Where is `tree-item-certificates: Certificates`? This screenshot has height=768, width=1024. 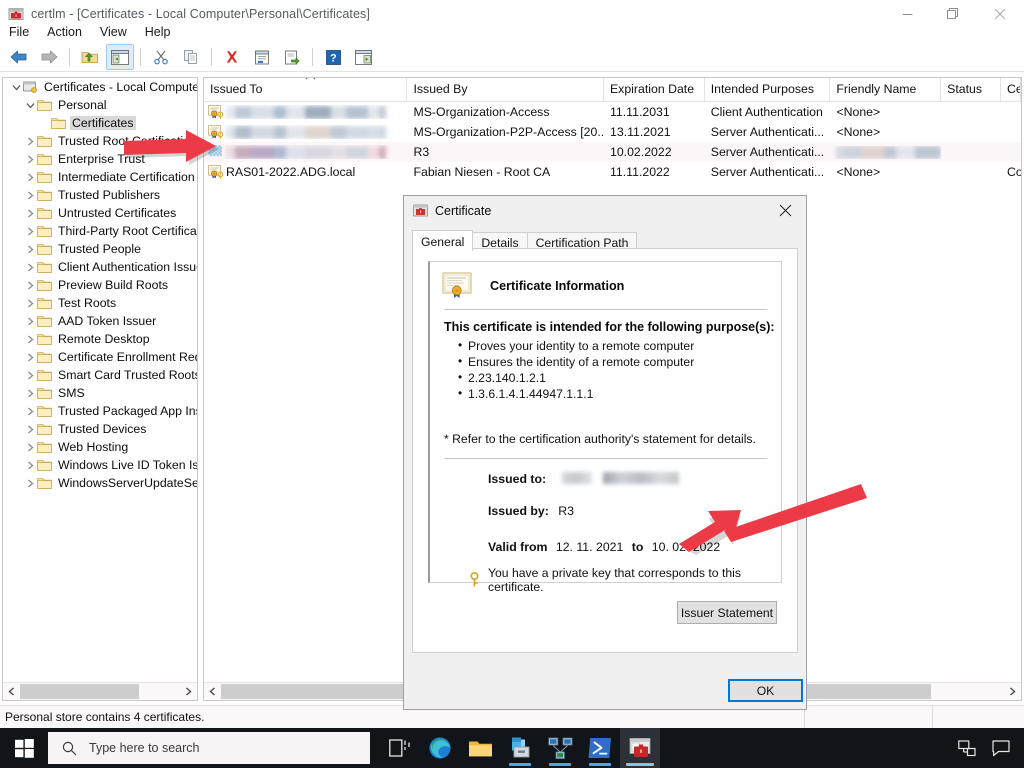 tree-item-certificates: Certificates is located at coordinates (100, 123).